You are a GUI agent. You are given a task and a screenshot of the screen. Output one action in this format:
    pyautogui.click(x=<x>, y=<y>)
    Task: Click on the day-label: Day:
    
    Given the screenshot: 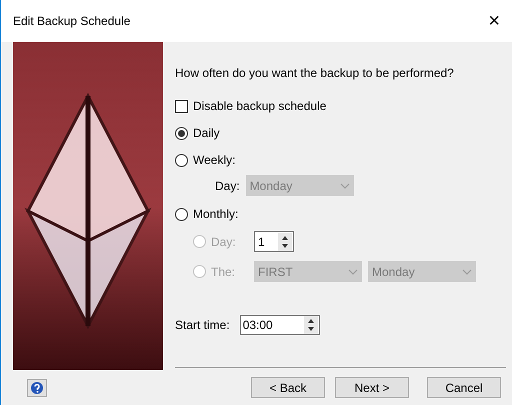 What is the action you would take?
    pyautogui.click(x=227, y=186)
    